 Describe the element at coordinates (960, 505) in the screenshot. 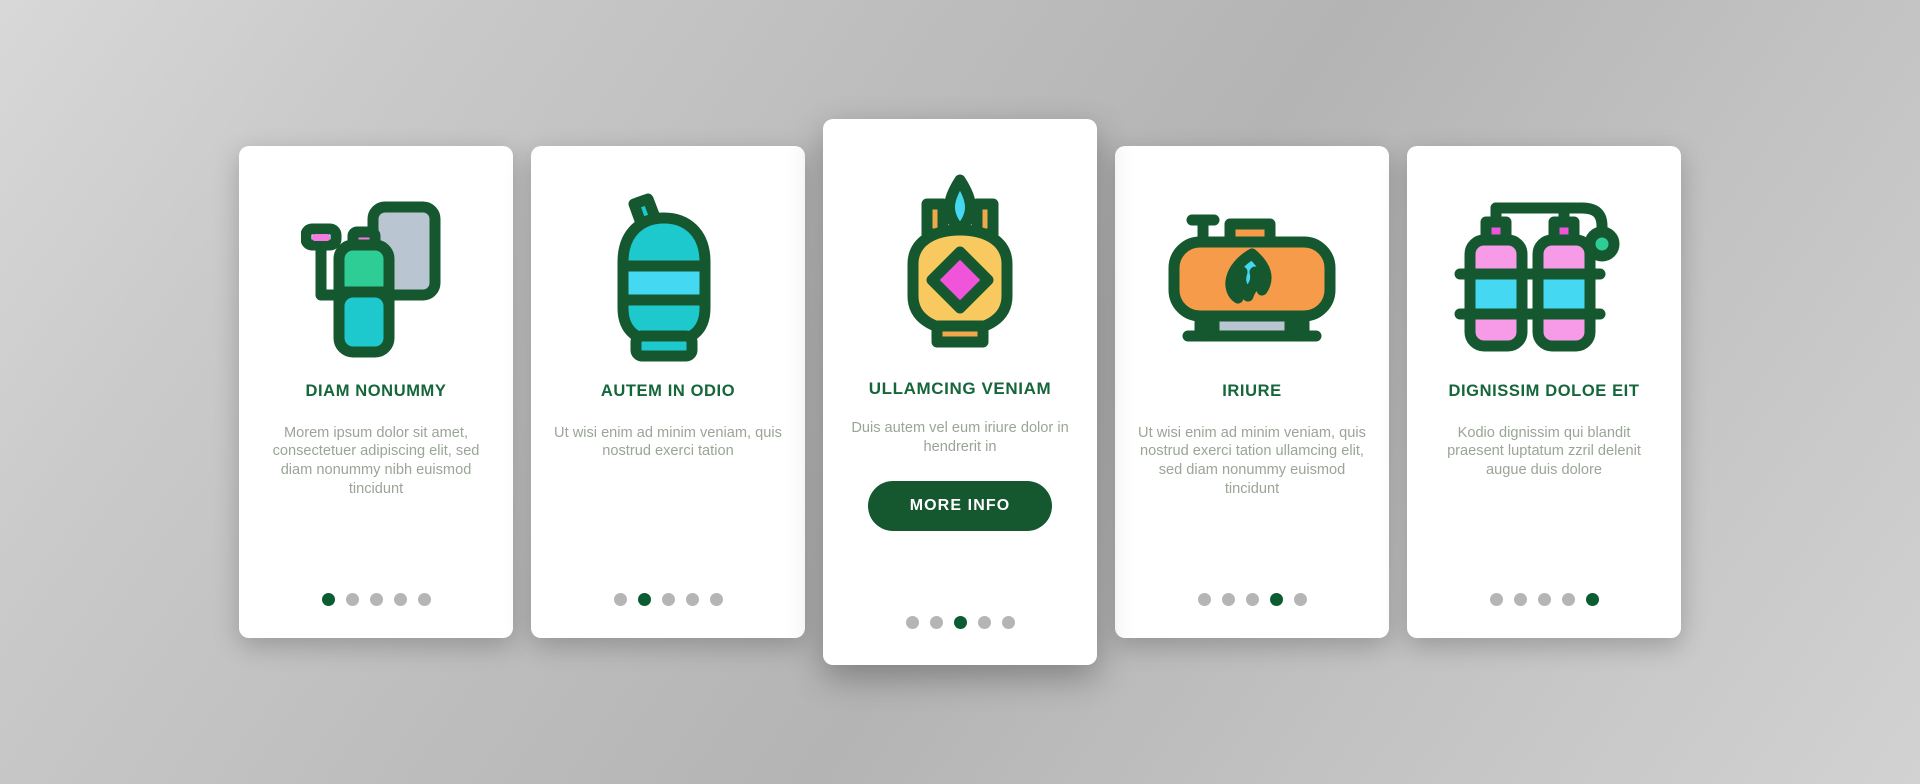

I see `more-info-button: MORE INFO` at that location.